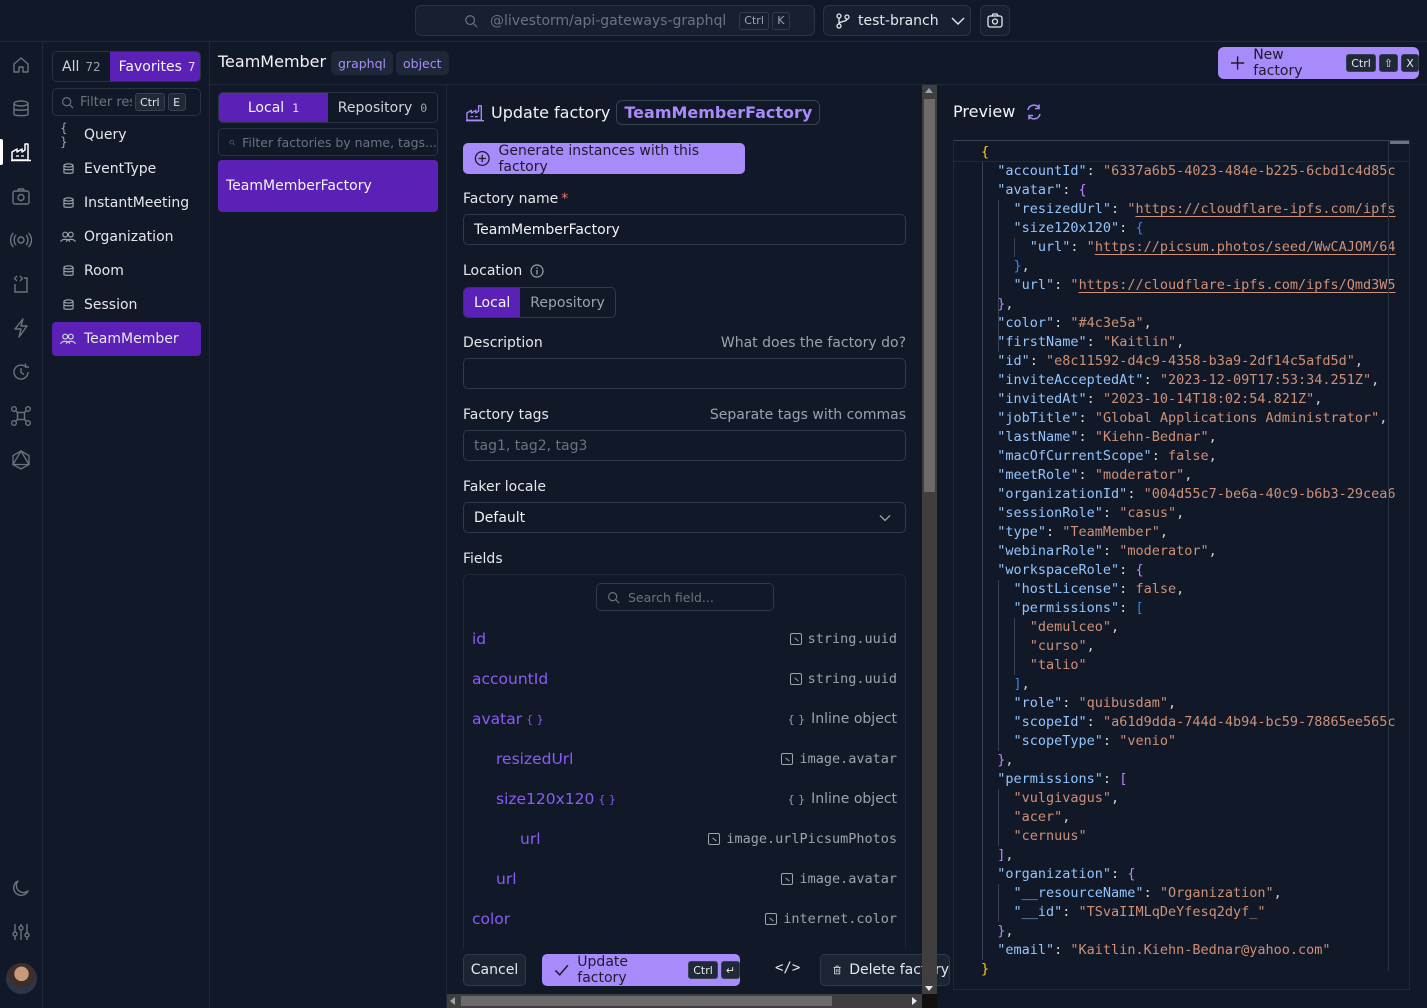 The width and height of the screenshot is (1427, 1008). I want to click on field-row: color internet.color, so click(684, 919).